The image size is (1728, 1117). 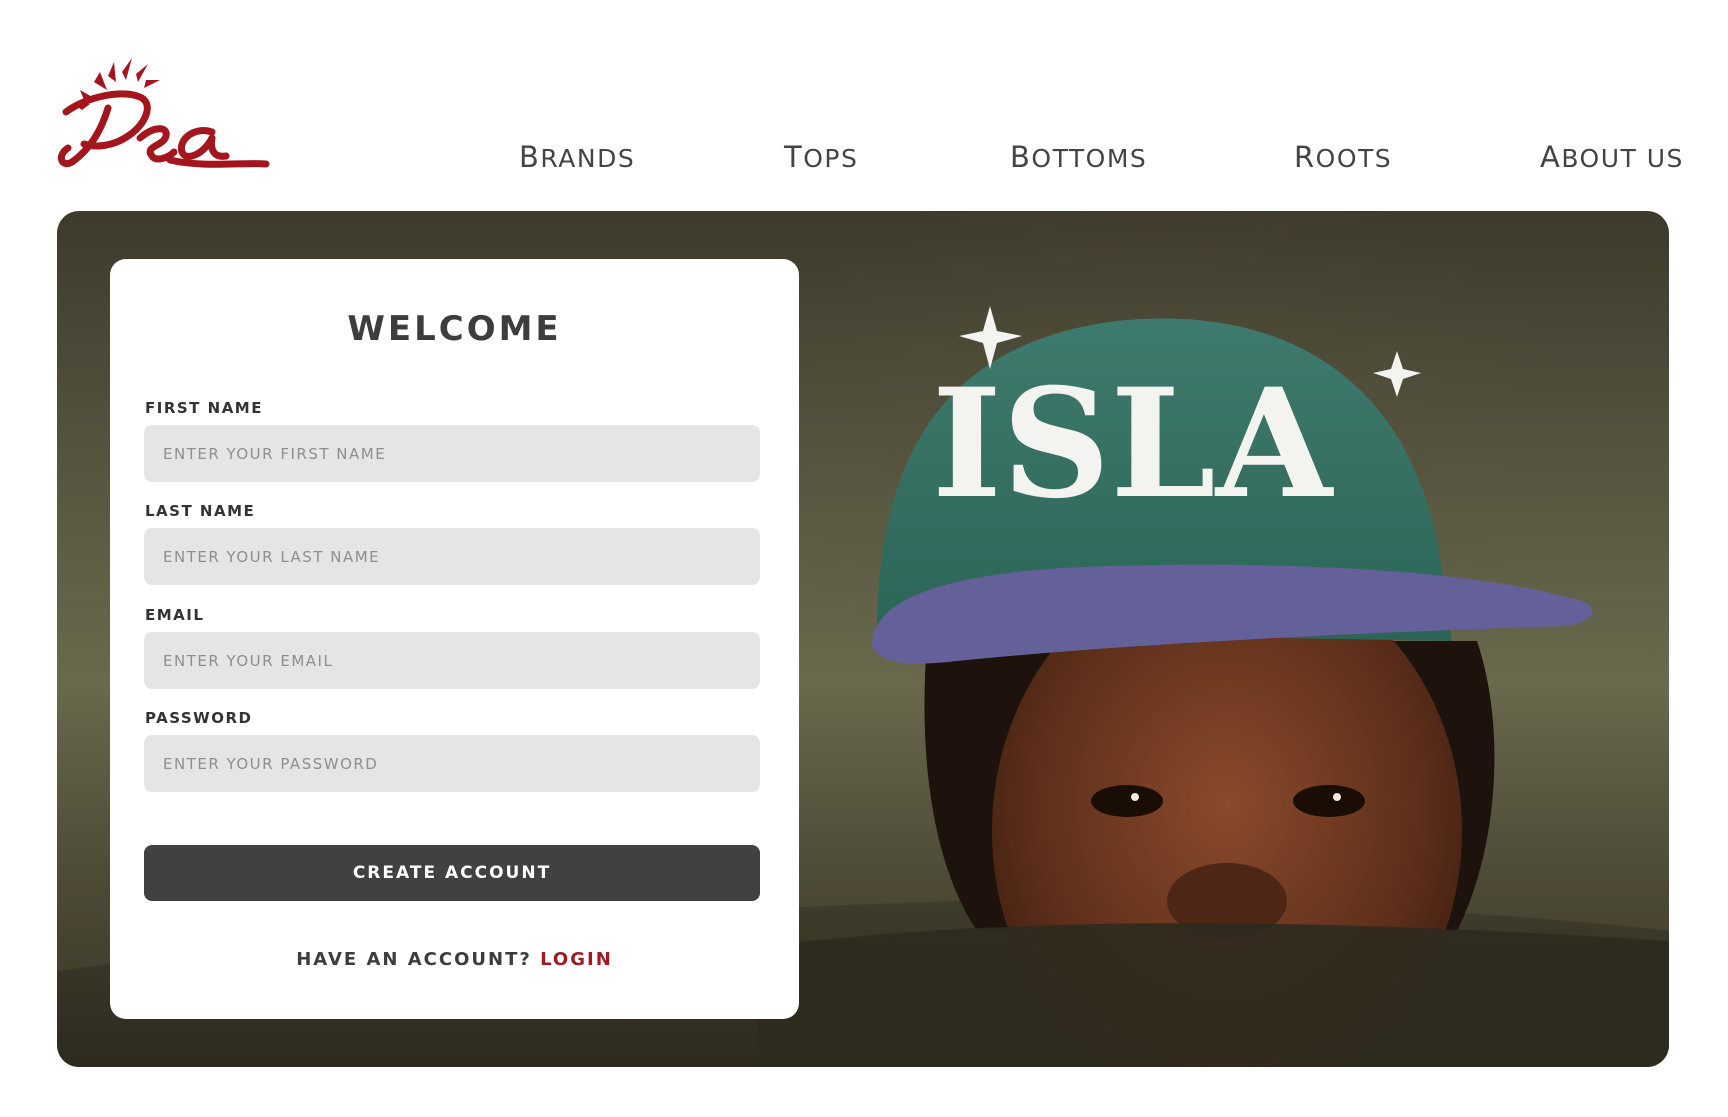 I want to click on nav-item-about-us: About Us, so click(x=1612, y=157).